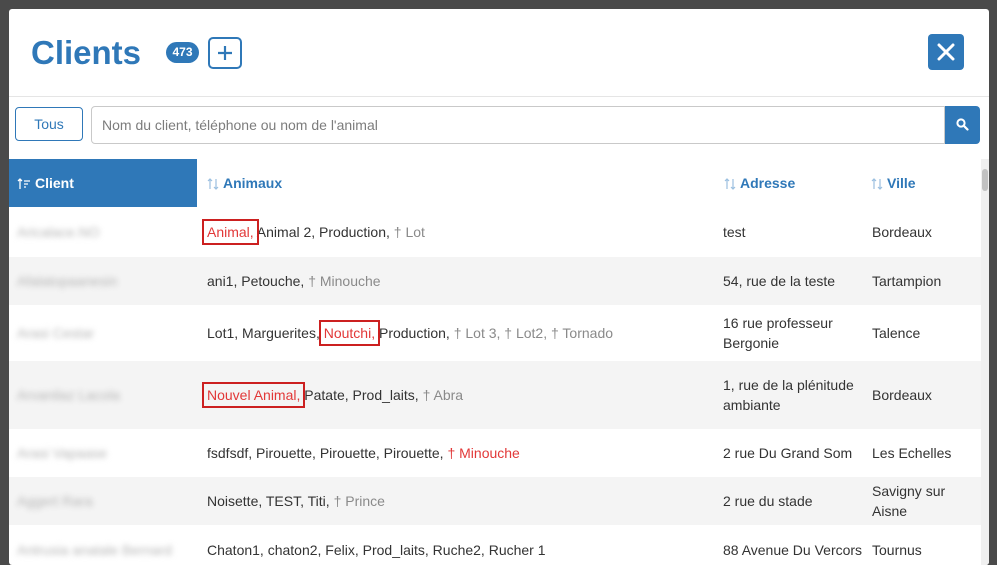 The image size is (997, 565). What do you see at coordinates (359, 501) in the screenshot?
I see `animal-name: † Prince` at bounding box center [359, 501].